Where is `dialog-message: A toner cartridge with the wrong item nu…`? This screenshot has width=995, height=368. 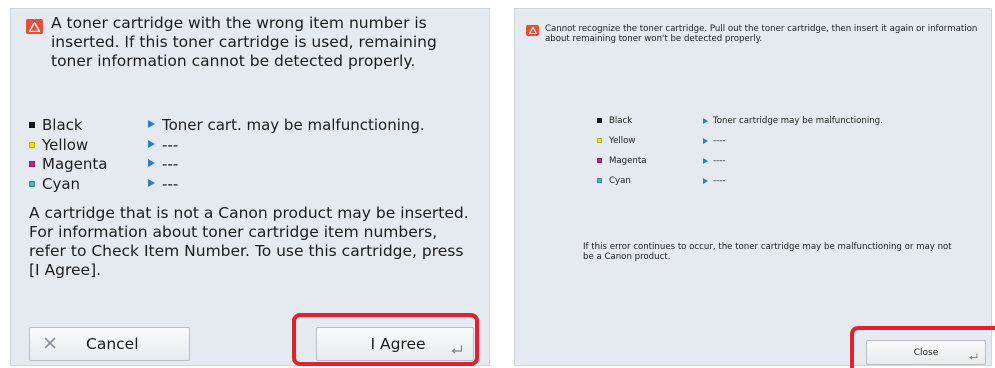
dialog-message: A toner cartridge with the wrong item nu… is located at coordinates (244, 42).